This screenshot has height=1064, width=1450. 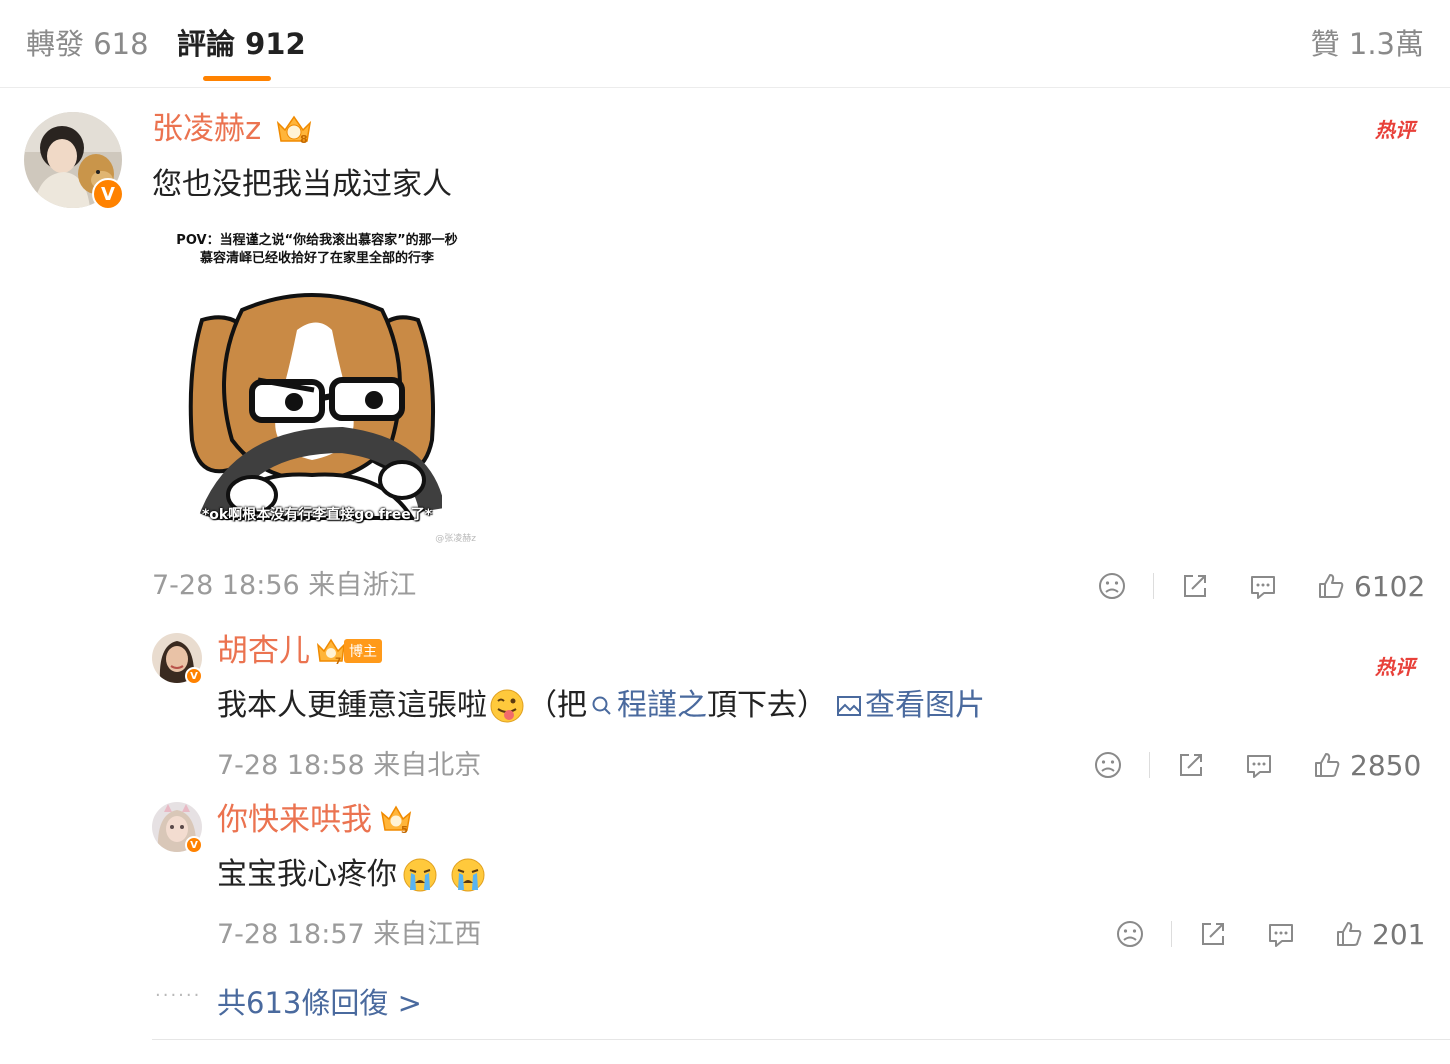 I want to click on topic-link-text: 程謹之, so click(x=662, y=705).